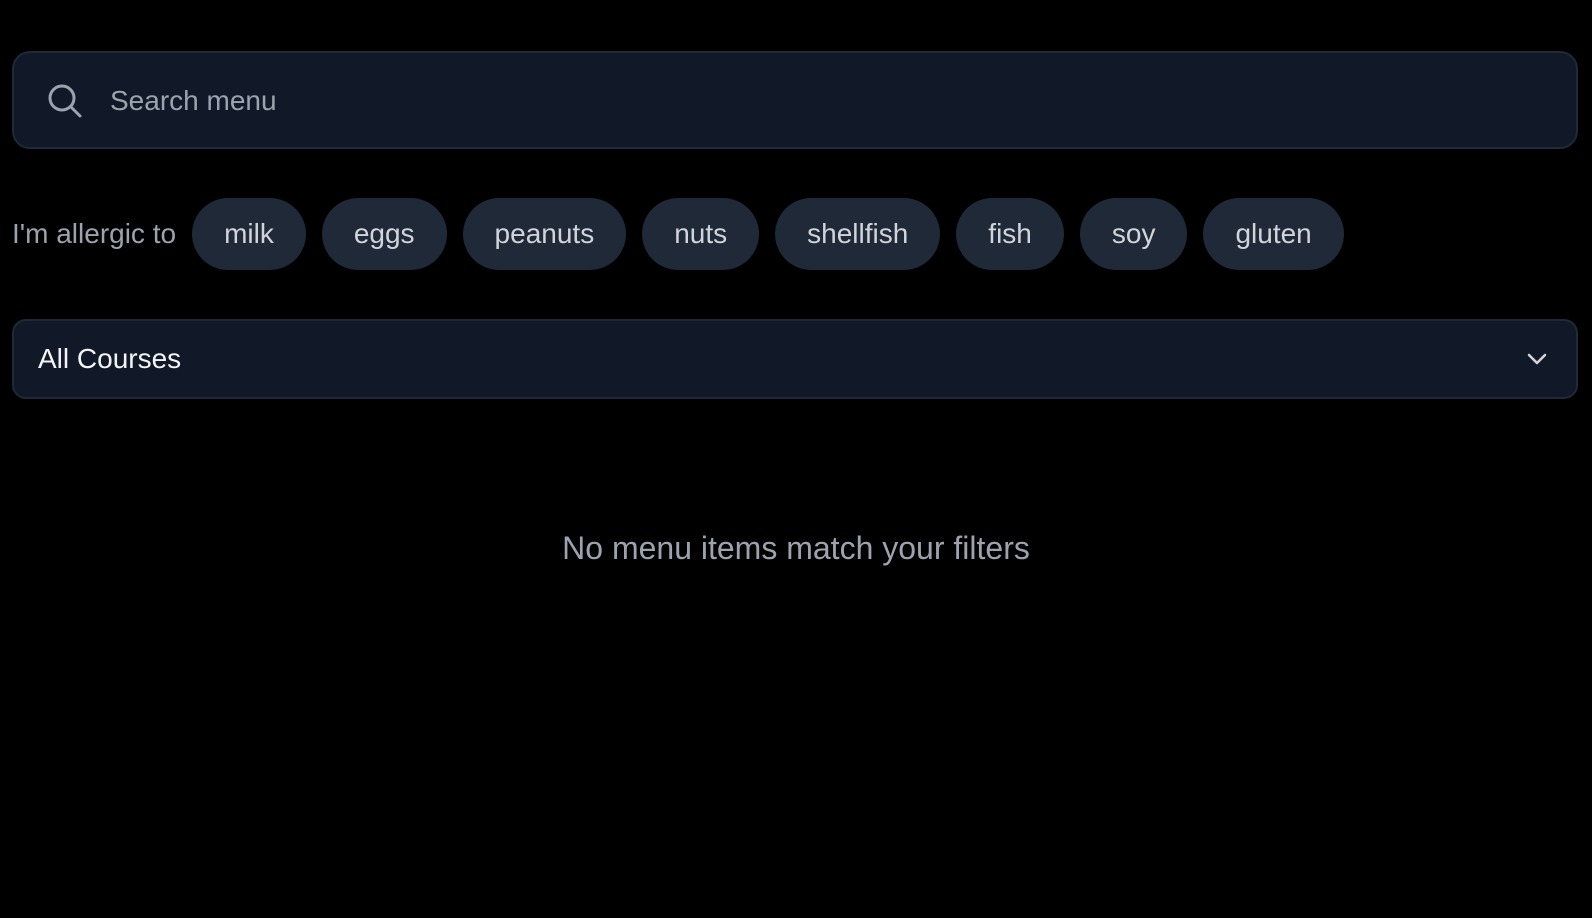  What do you see at coordinates (1010, 234) in the screenshot?
I see `allergen-chip-fish: fish` at bounding box center [1010, 234].